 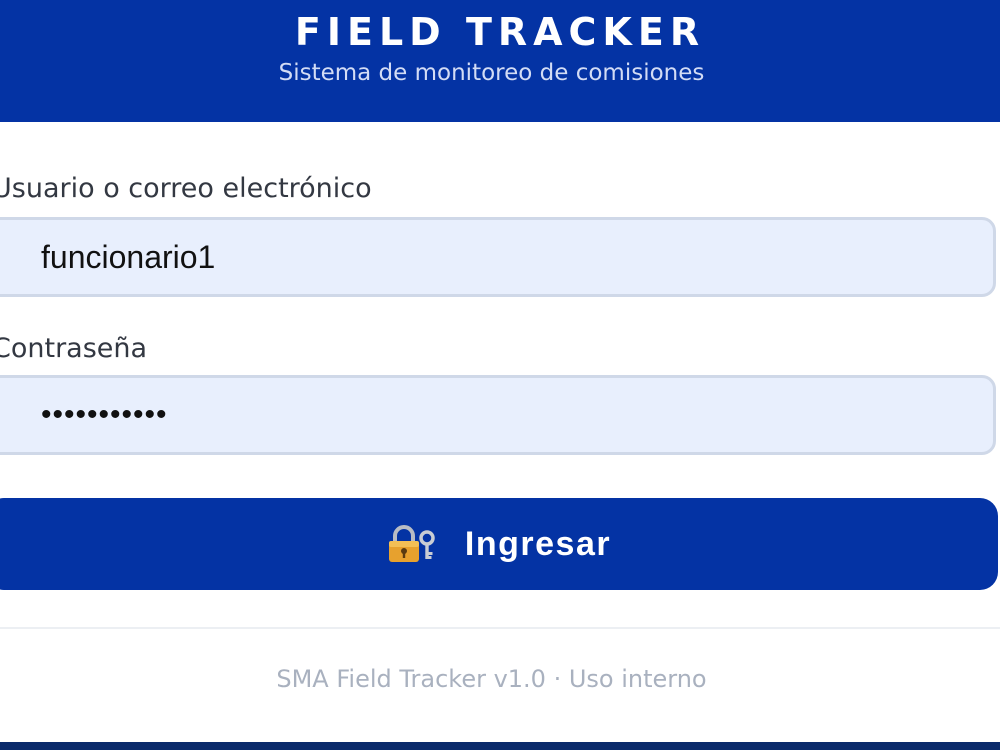 I want to click on footer-divider, so click(x=500, y=628).